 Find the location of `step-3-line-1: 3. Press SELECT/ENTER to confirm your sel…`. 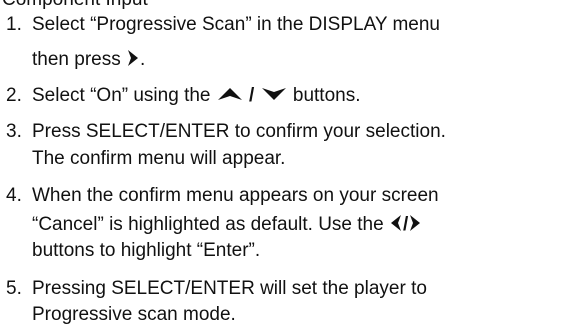

step-3-line-1: 3. Press SELECT/ENTER to confirm your sel… is located at coordinates (226, 131).